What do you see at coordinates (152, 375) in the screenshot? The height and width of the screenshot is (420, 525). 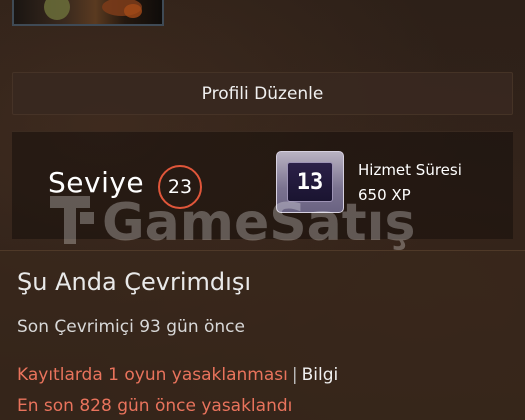 I see `ban-record-text: Kayıtlarda 1 oyun yasaklanması` at bounding box center [152, 375].